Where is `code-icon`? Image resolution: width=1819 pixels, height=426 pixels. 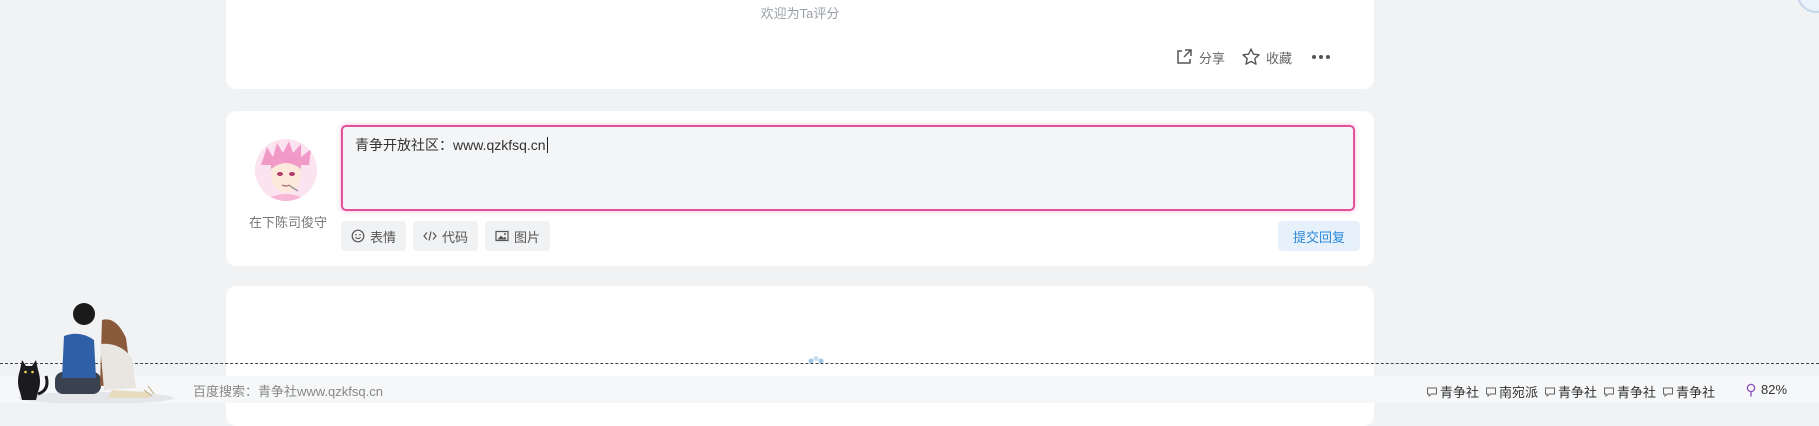
code-icon is located at coordinates (430, 236).